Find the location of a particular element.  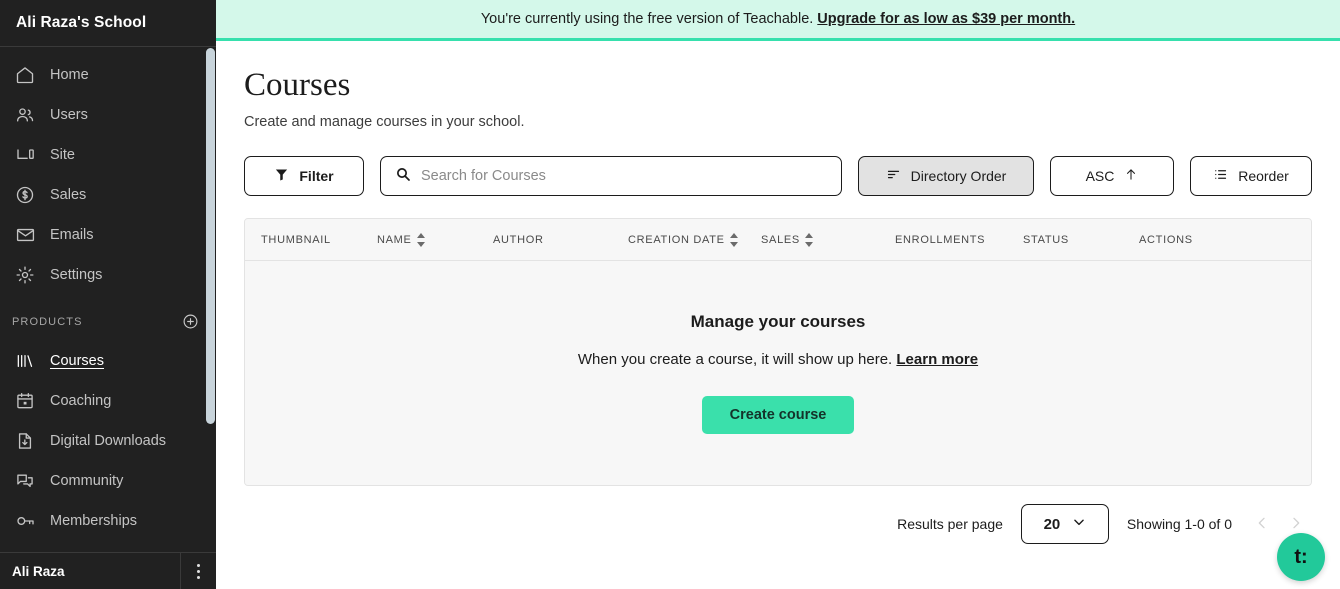

user-name: Ali Raza is located at coordinates (38, 571).